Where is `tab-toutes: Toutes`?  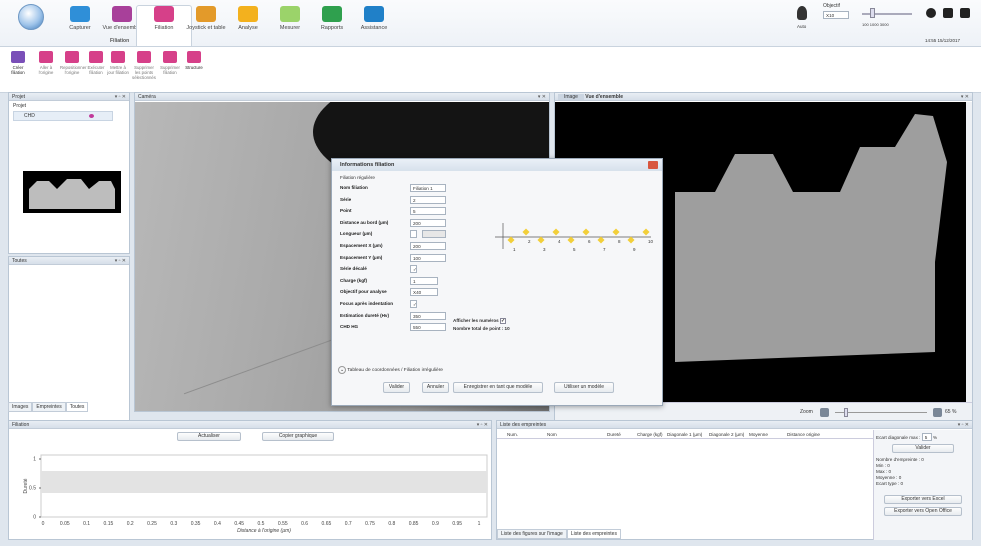
tab-toutes: Toutes is located at coordinates (77, 407).